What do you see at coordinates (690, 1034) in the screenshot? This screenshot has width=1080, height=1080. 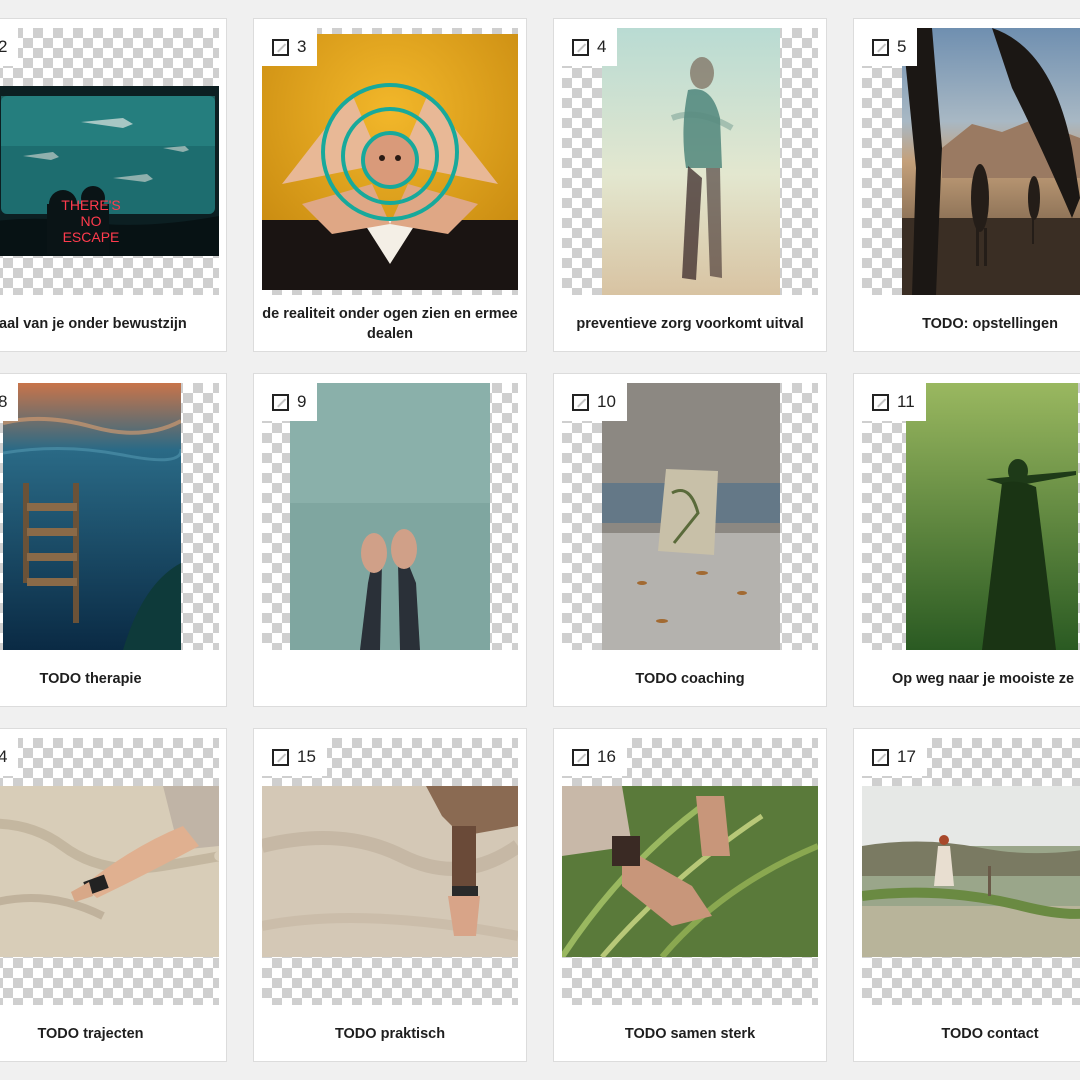 I see `card-caption: TODO samen sterk` at bounding box center [690, 1034].